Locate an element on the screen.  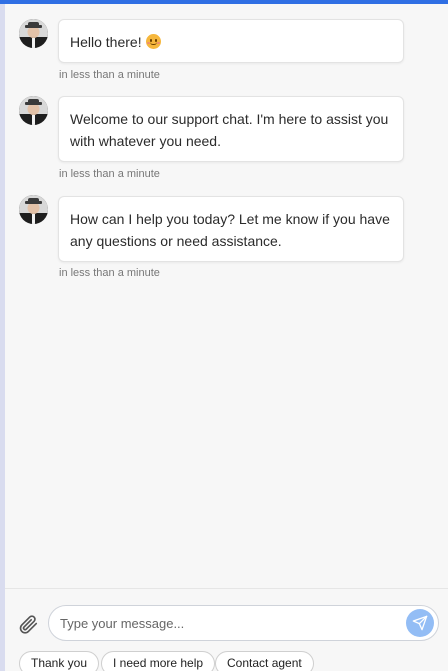
message-text: Hello there! is located at coordinates (106, 42).